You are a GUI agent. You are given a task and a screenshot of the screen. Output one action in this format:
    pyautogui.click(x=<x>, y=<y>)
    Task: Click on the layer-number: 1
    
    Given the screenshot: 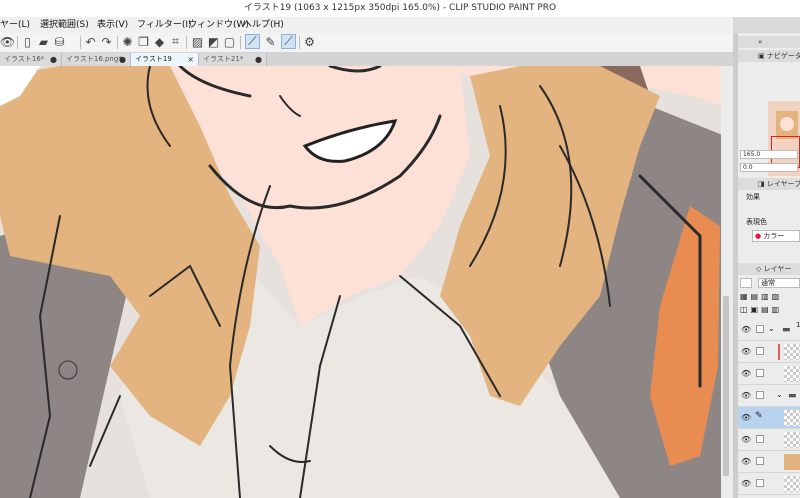 What is the action you would take?
    pyautogui.click(x=798, y=325)
    